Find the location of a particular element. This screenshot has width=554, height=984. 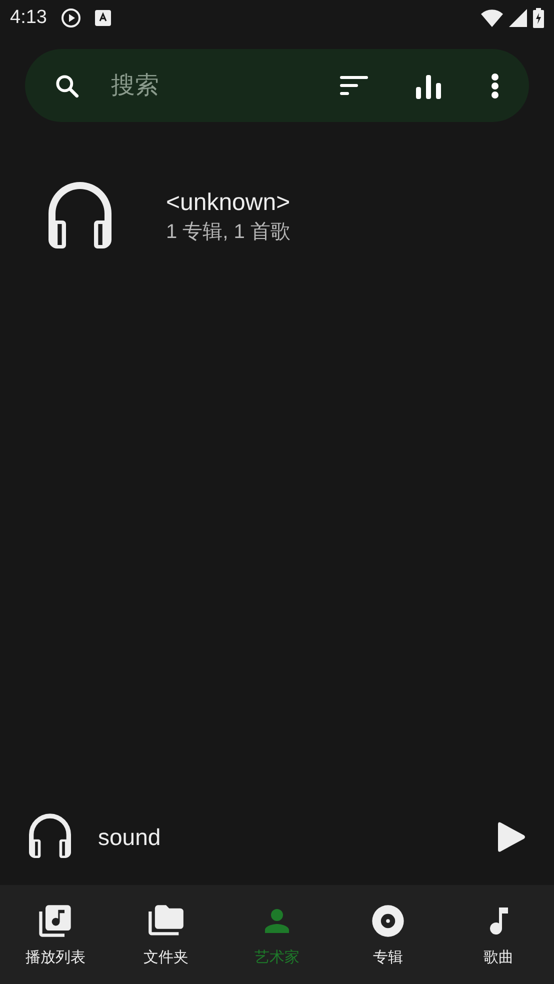

nav-tab: 播放列表 is located at coordinates (55, 934).